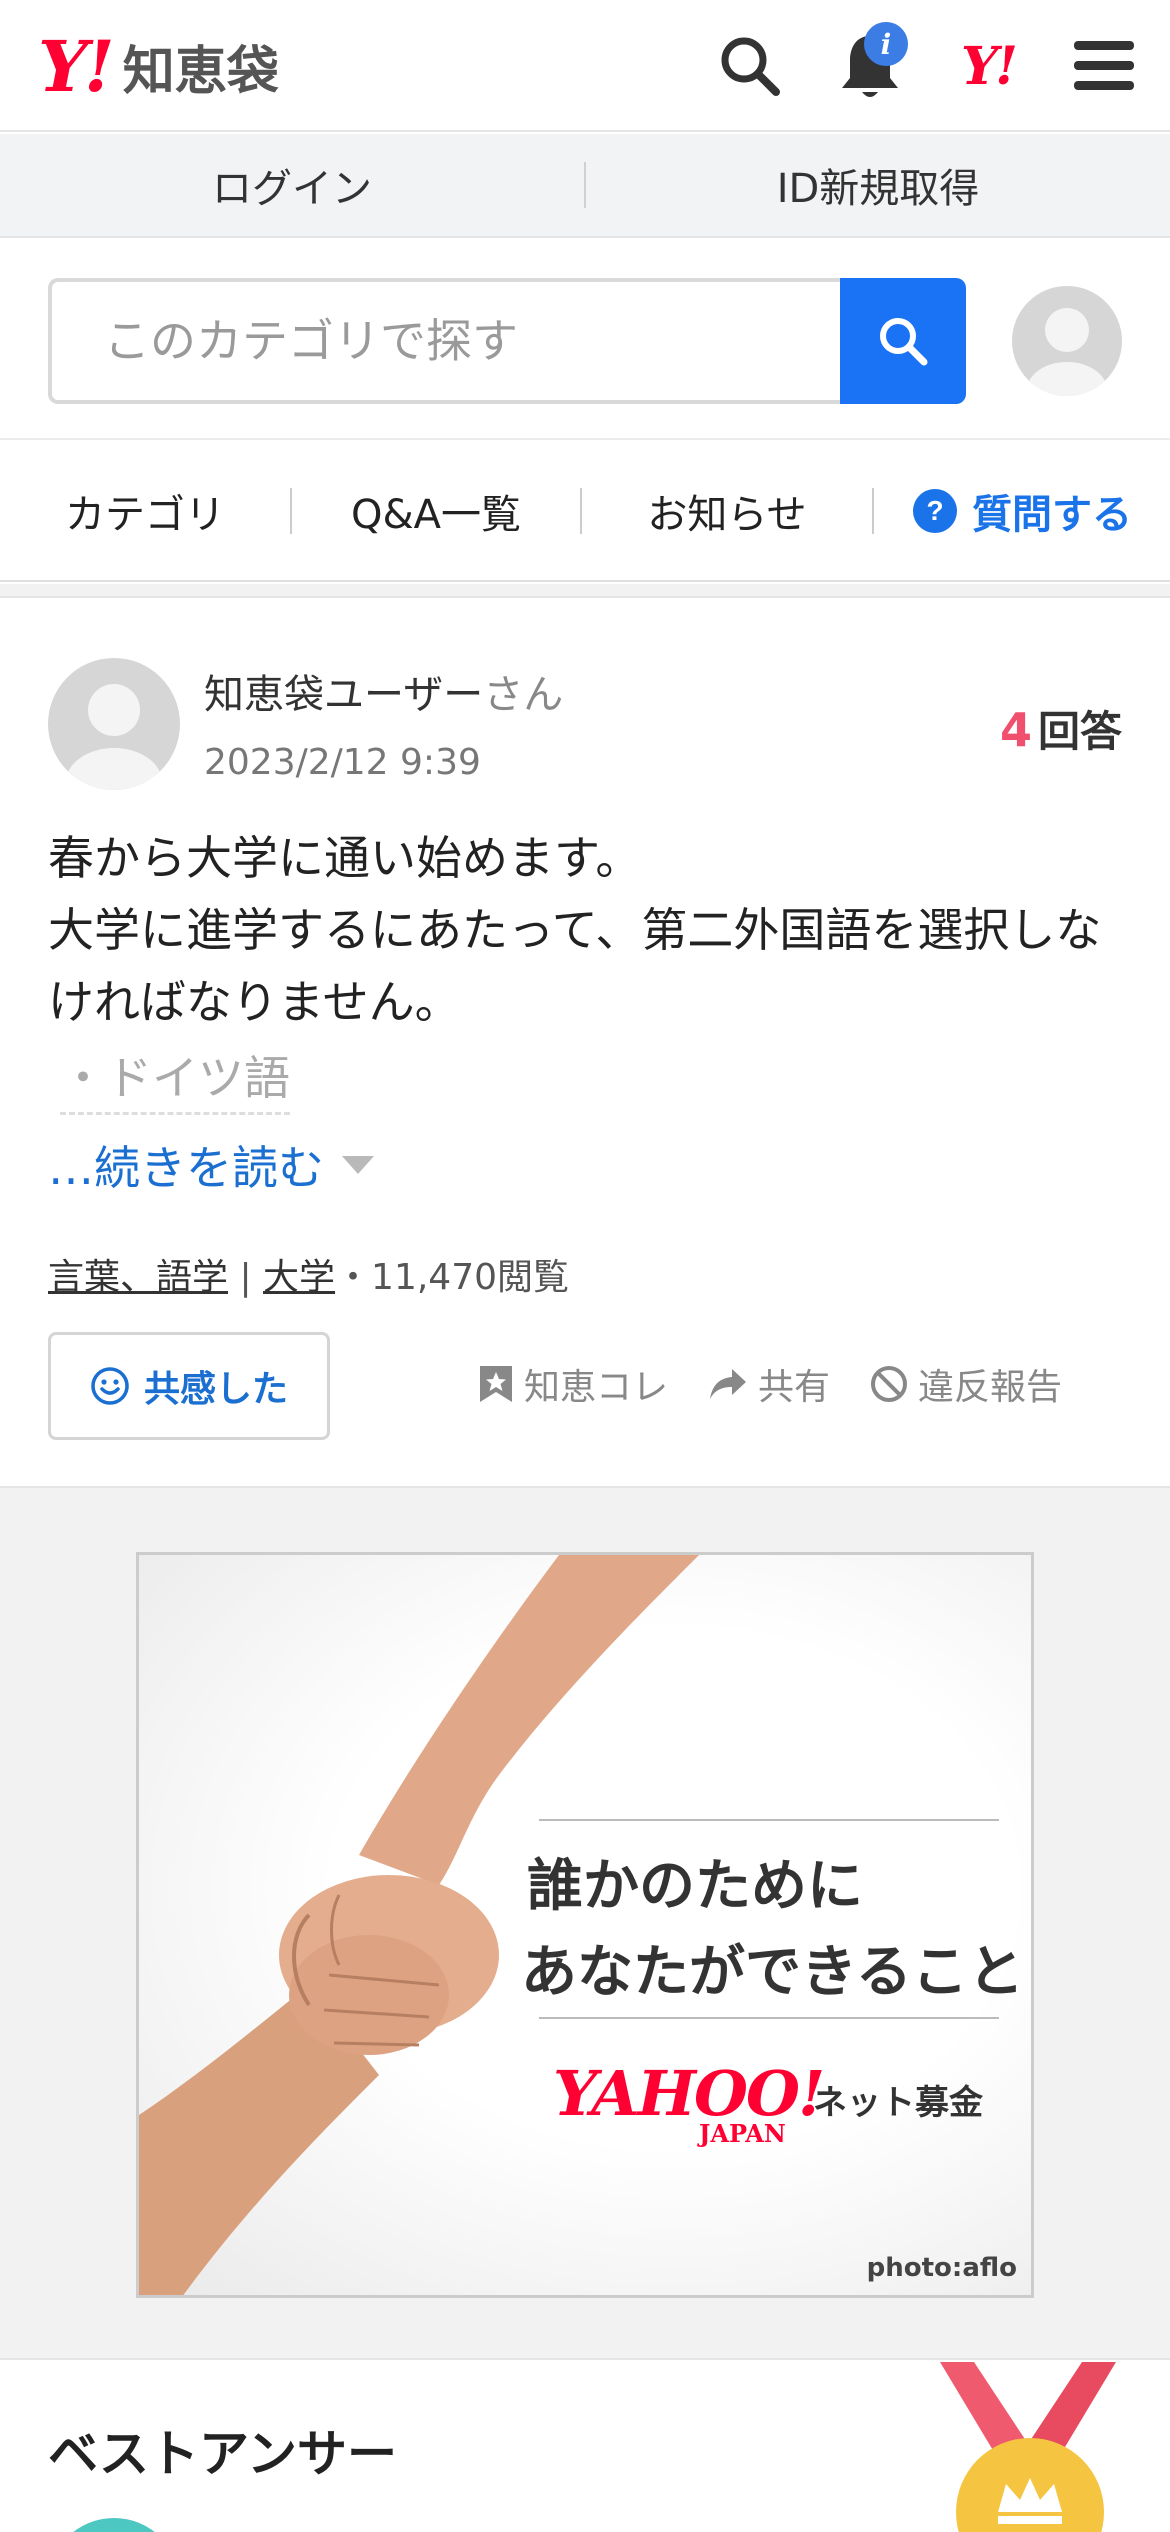 The image size is (1170, 2532). What do you see at coordinates (575, 966) in the screenshot?
I see `question-body-line: 大学に進学するにあたって、第二外国語を選択しなければなりません。` at bounding box center [575, 966].